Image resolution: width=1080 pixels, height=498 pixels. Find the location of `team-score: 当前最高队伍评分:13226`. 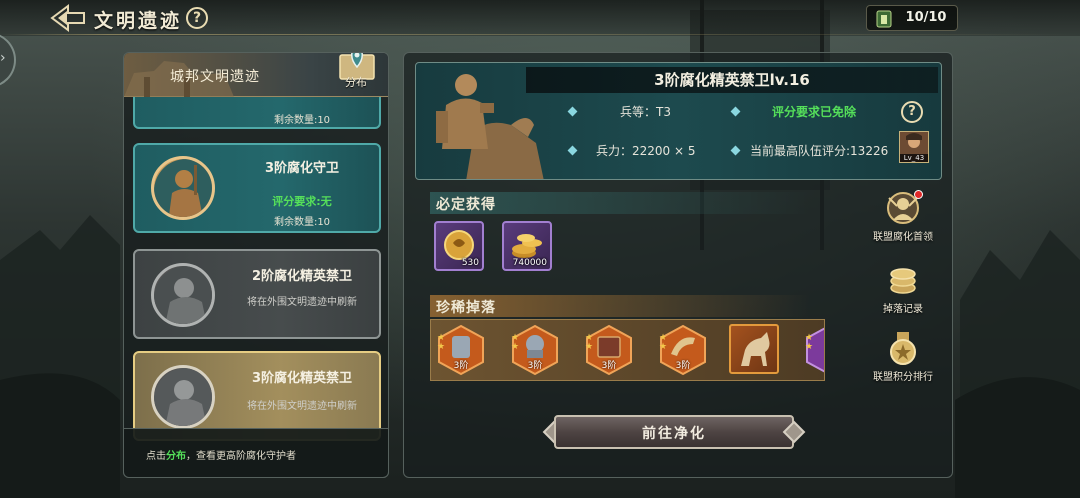

team-score: 当前最高队伍评分:13226 is located at coordinates (819, 151).